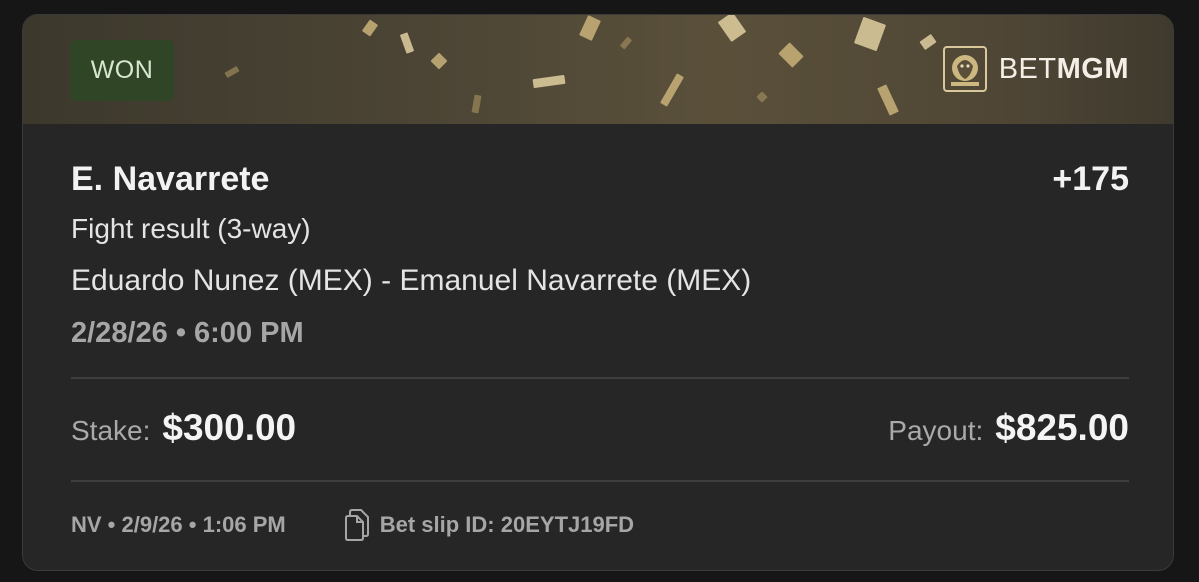 The height and width of the screenshot is (582, 1199). Describe the element at coordinates (507, 525) in the screenshot. I see `bet-slip-id: Bet slip ID: 20EYTJ19FD` at that location.